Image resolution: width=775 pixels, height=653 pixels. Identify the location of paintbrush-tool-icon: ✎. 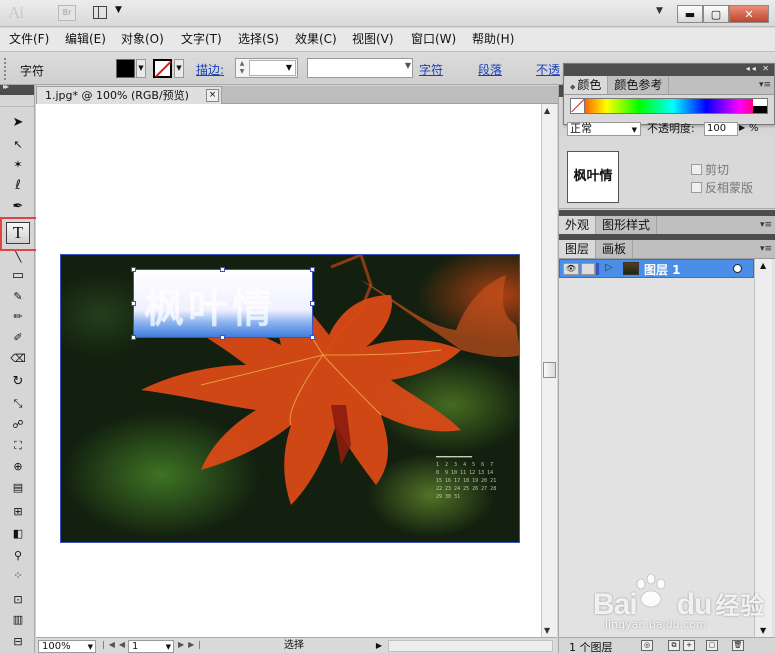
(18, 297).